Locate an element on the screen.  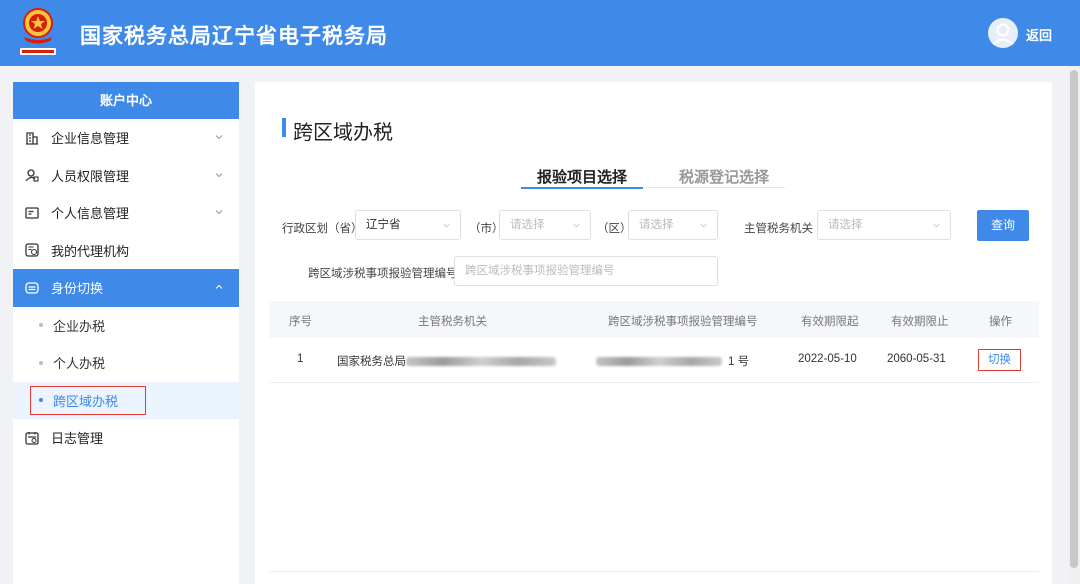
sidebar-item-label: 企业信息管理 is located at coordinates (90, 139).